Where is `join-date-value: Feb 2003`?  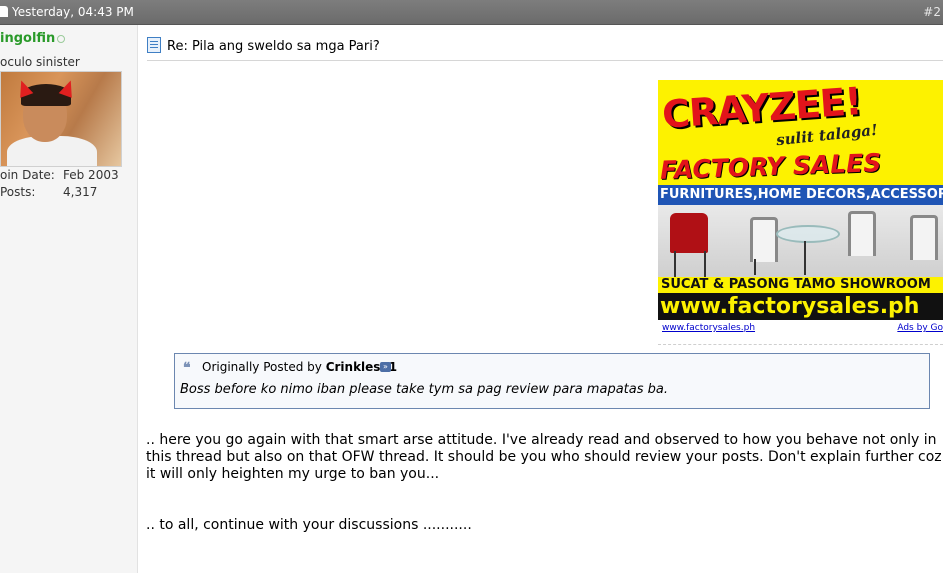
join-date-value: Feb 2003 is located at coordinates (91, 175).